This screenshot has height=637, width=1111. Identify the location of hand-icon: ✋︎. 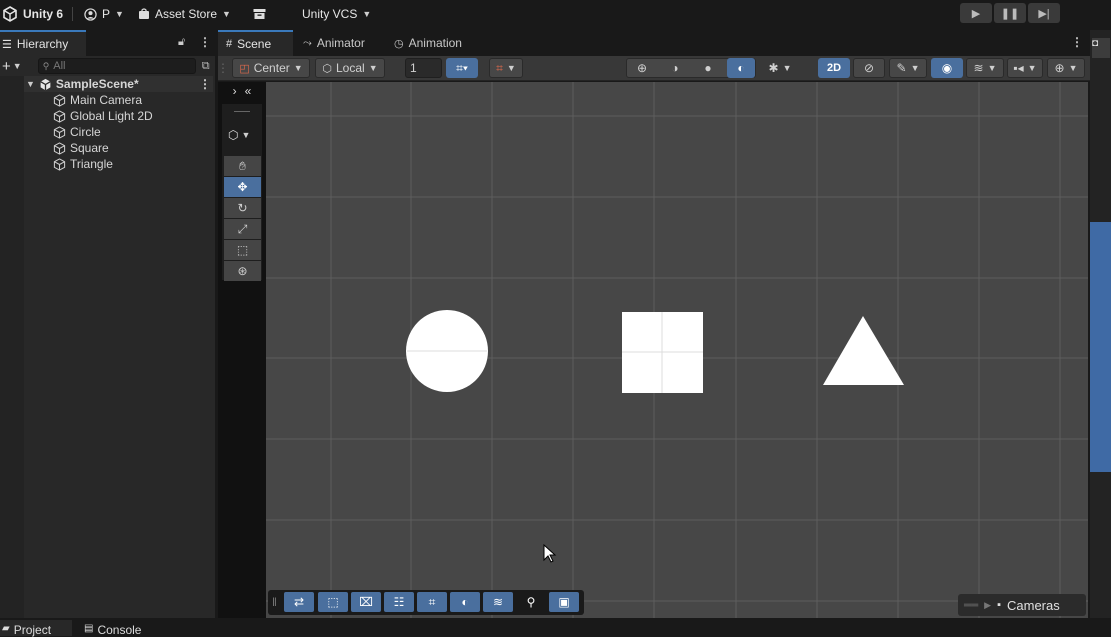
(242, 165).